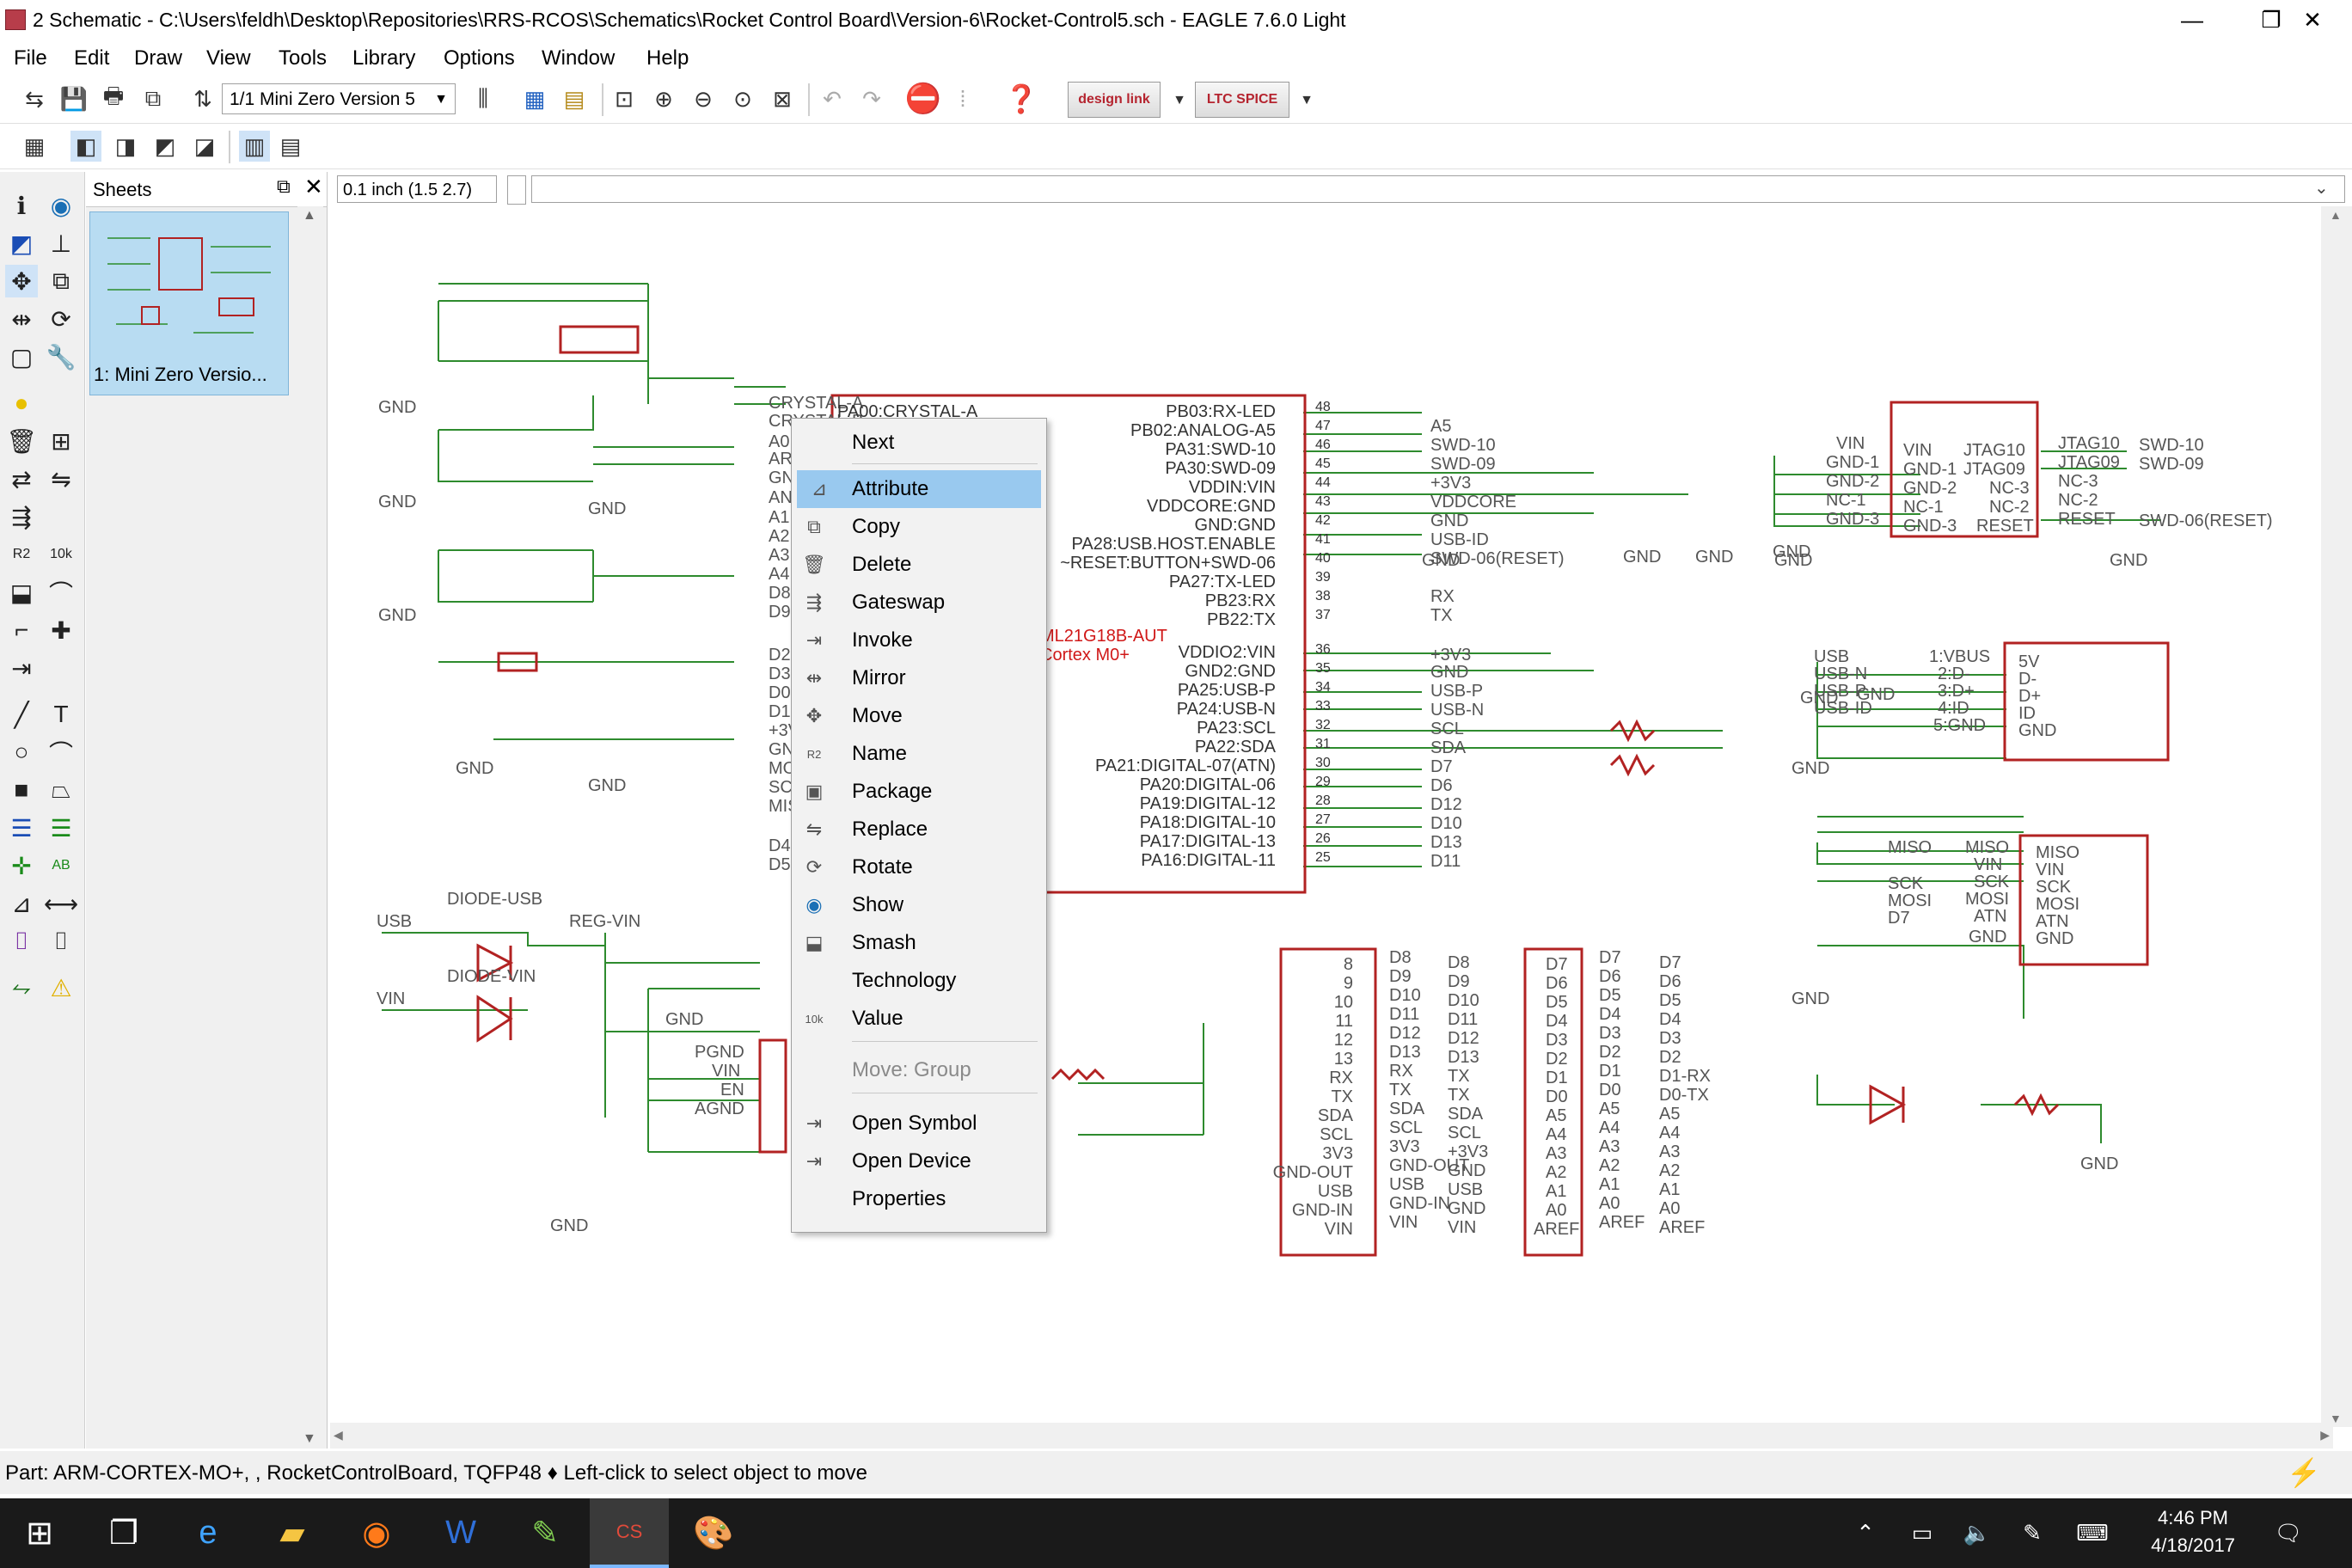  Describe the element at coordinates (85, 146) in the screenshot. I see `layout-1-icon: ◧` at that location.